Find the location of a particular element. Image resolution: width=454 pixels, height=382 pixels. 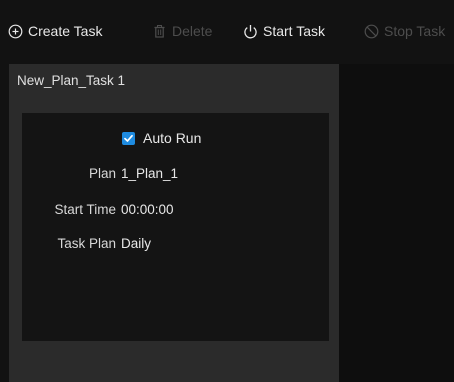

stop-task-button: Stop Task is located at coordinates (404, 31).